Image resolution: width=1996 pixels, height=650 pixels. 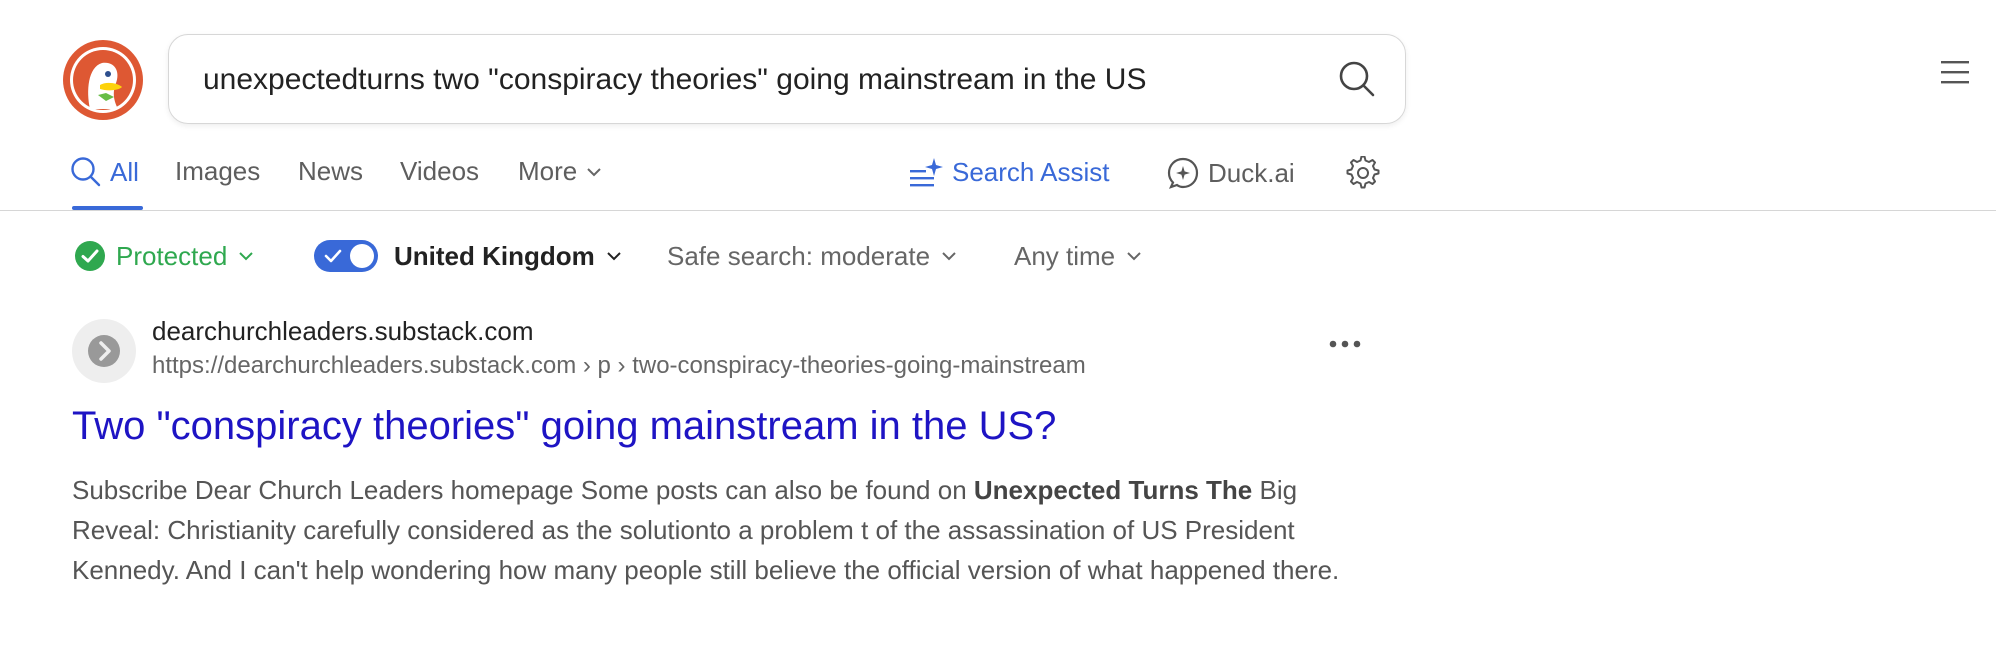 I want to click on tab-videos: Videos, so click(x=439, y=171).